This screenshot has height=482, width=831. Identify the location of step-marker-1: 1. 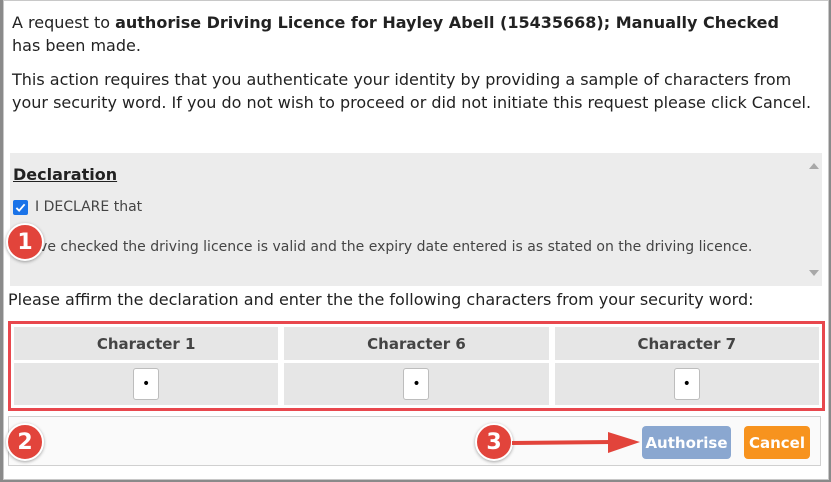
(25, 242).